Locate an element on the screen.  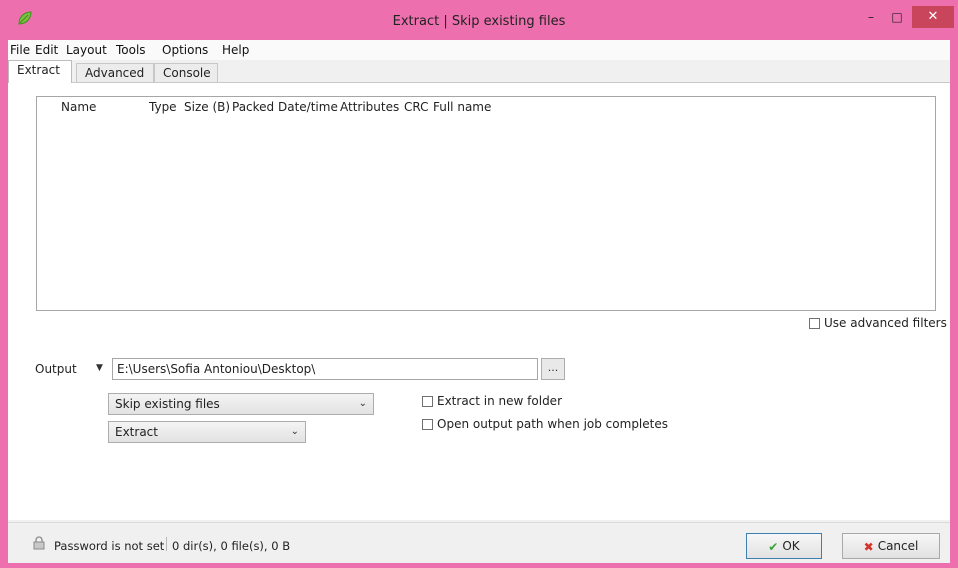
output-path-input is located at coordinates (325, 369).